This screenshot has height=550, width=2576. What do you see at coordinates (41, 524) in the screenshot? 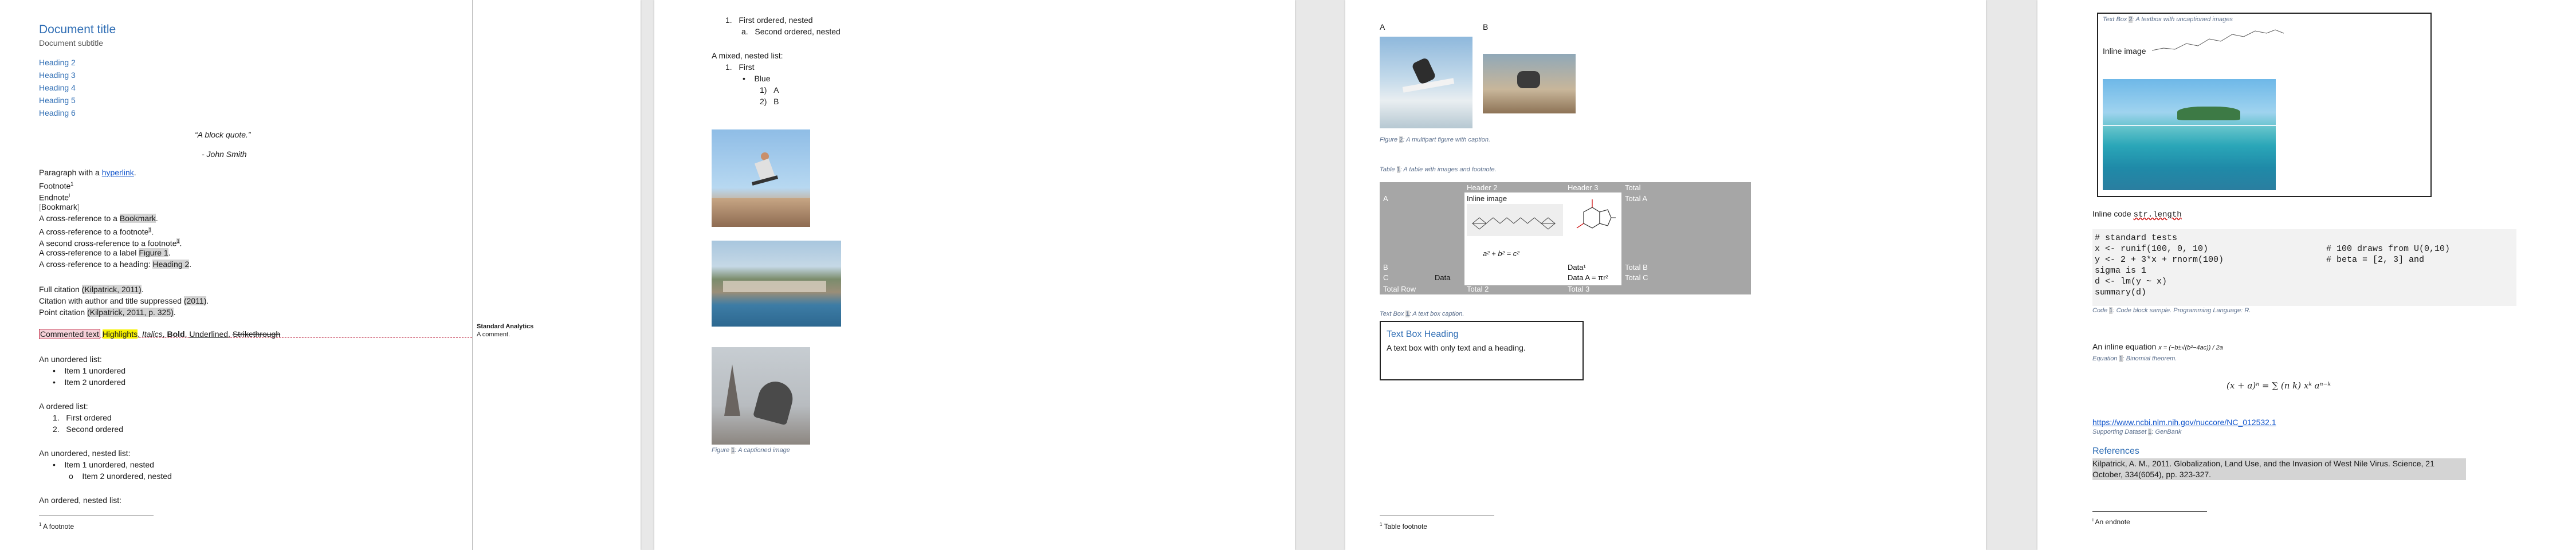
I see `footnote-number: 1` at bounding box center [41, 524].